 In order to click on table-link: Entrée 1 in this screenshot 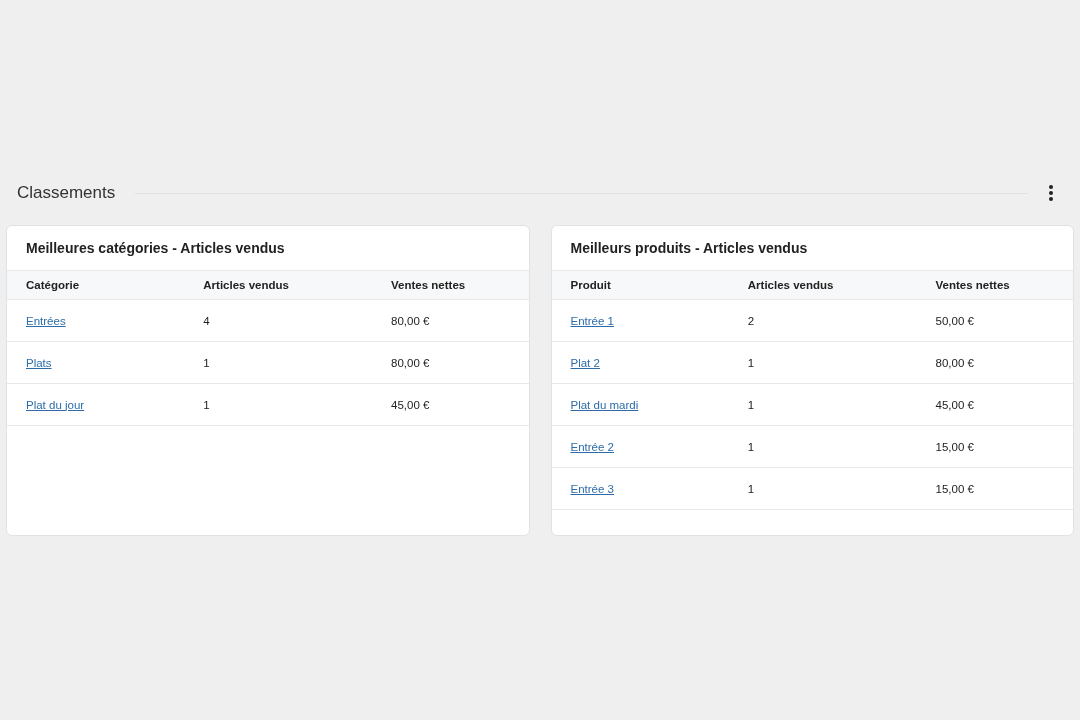, I will do `click(592, 320)`.